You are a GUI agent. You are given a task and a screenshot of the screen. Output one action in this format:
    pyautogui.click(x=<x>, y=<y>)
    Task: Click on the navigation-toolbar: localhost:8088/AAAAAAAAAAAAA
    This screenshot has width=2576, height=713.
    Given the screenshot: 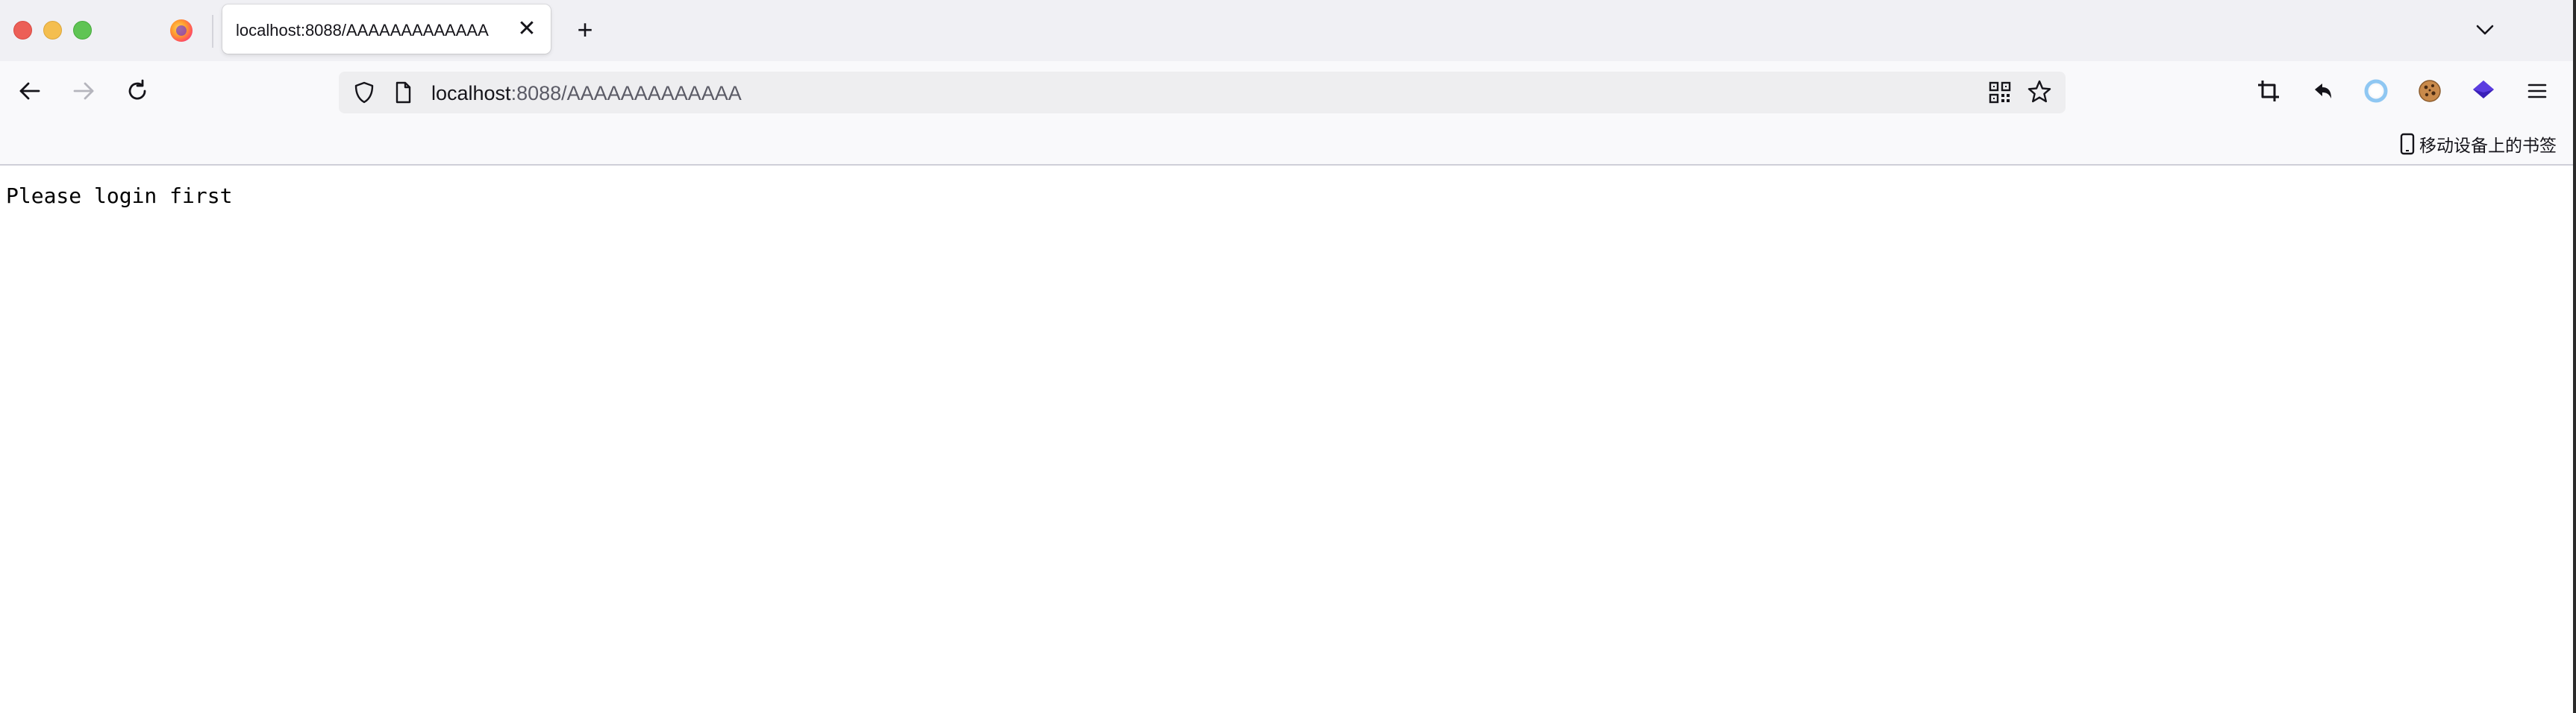 What is the action you would take?
    pyautogui.click(x=1288, y=93)
    